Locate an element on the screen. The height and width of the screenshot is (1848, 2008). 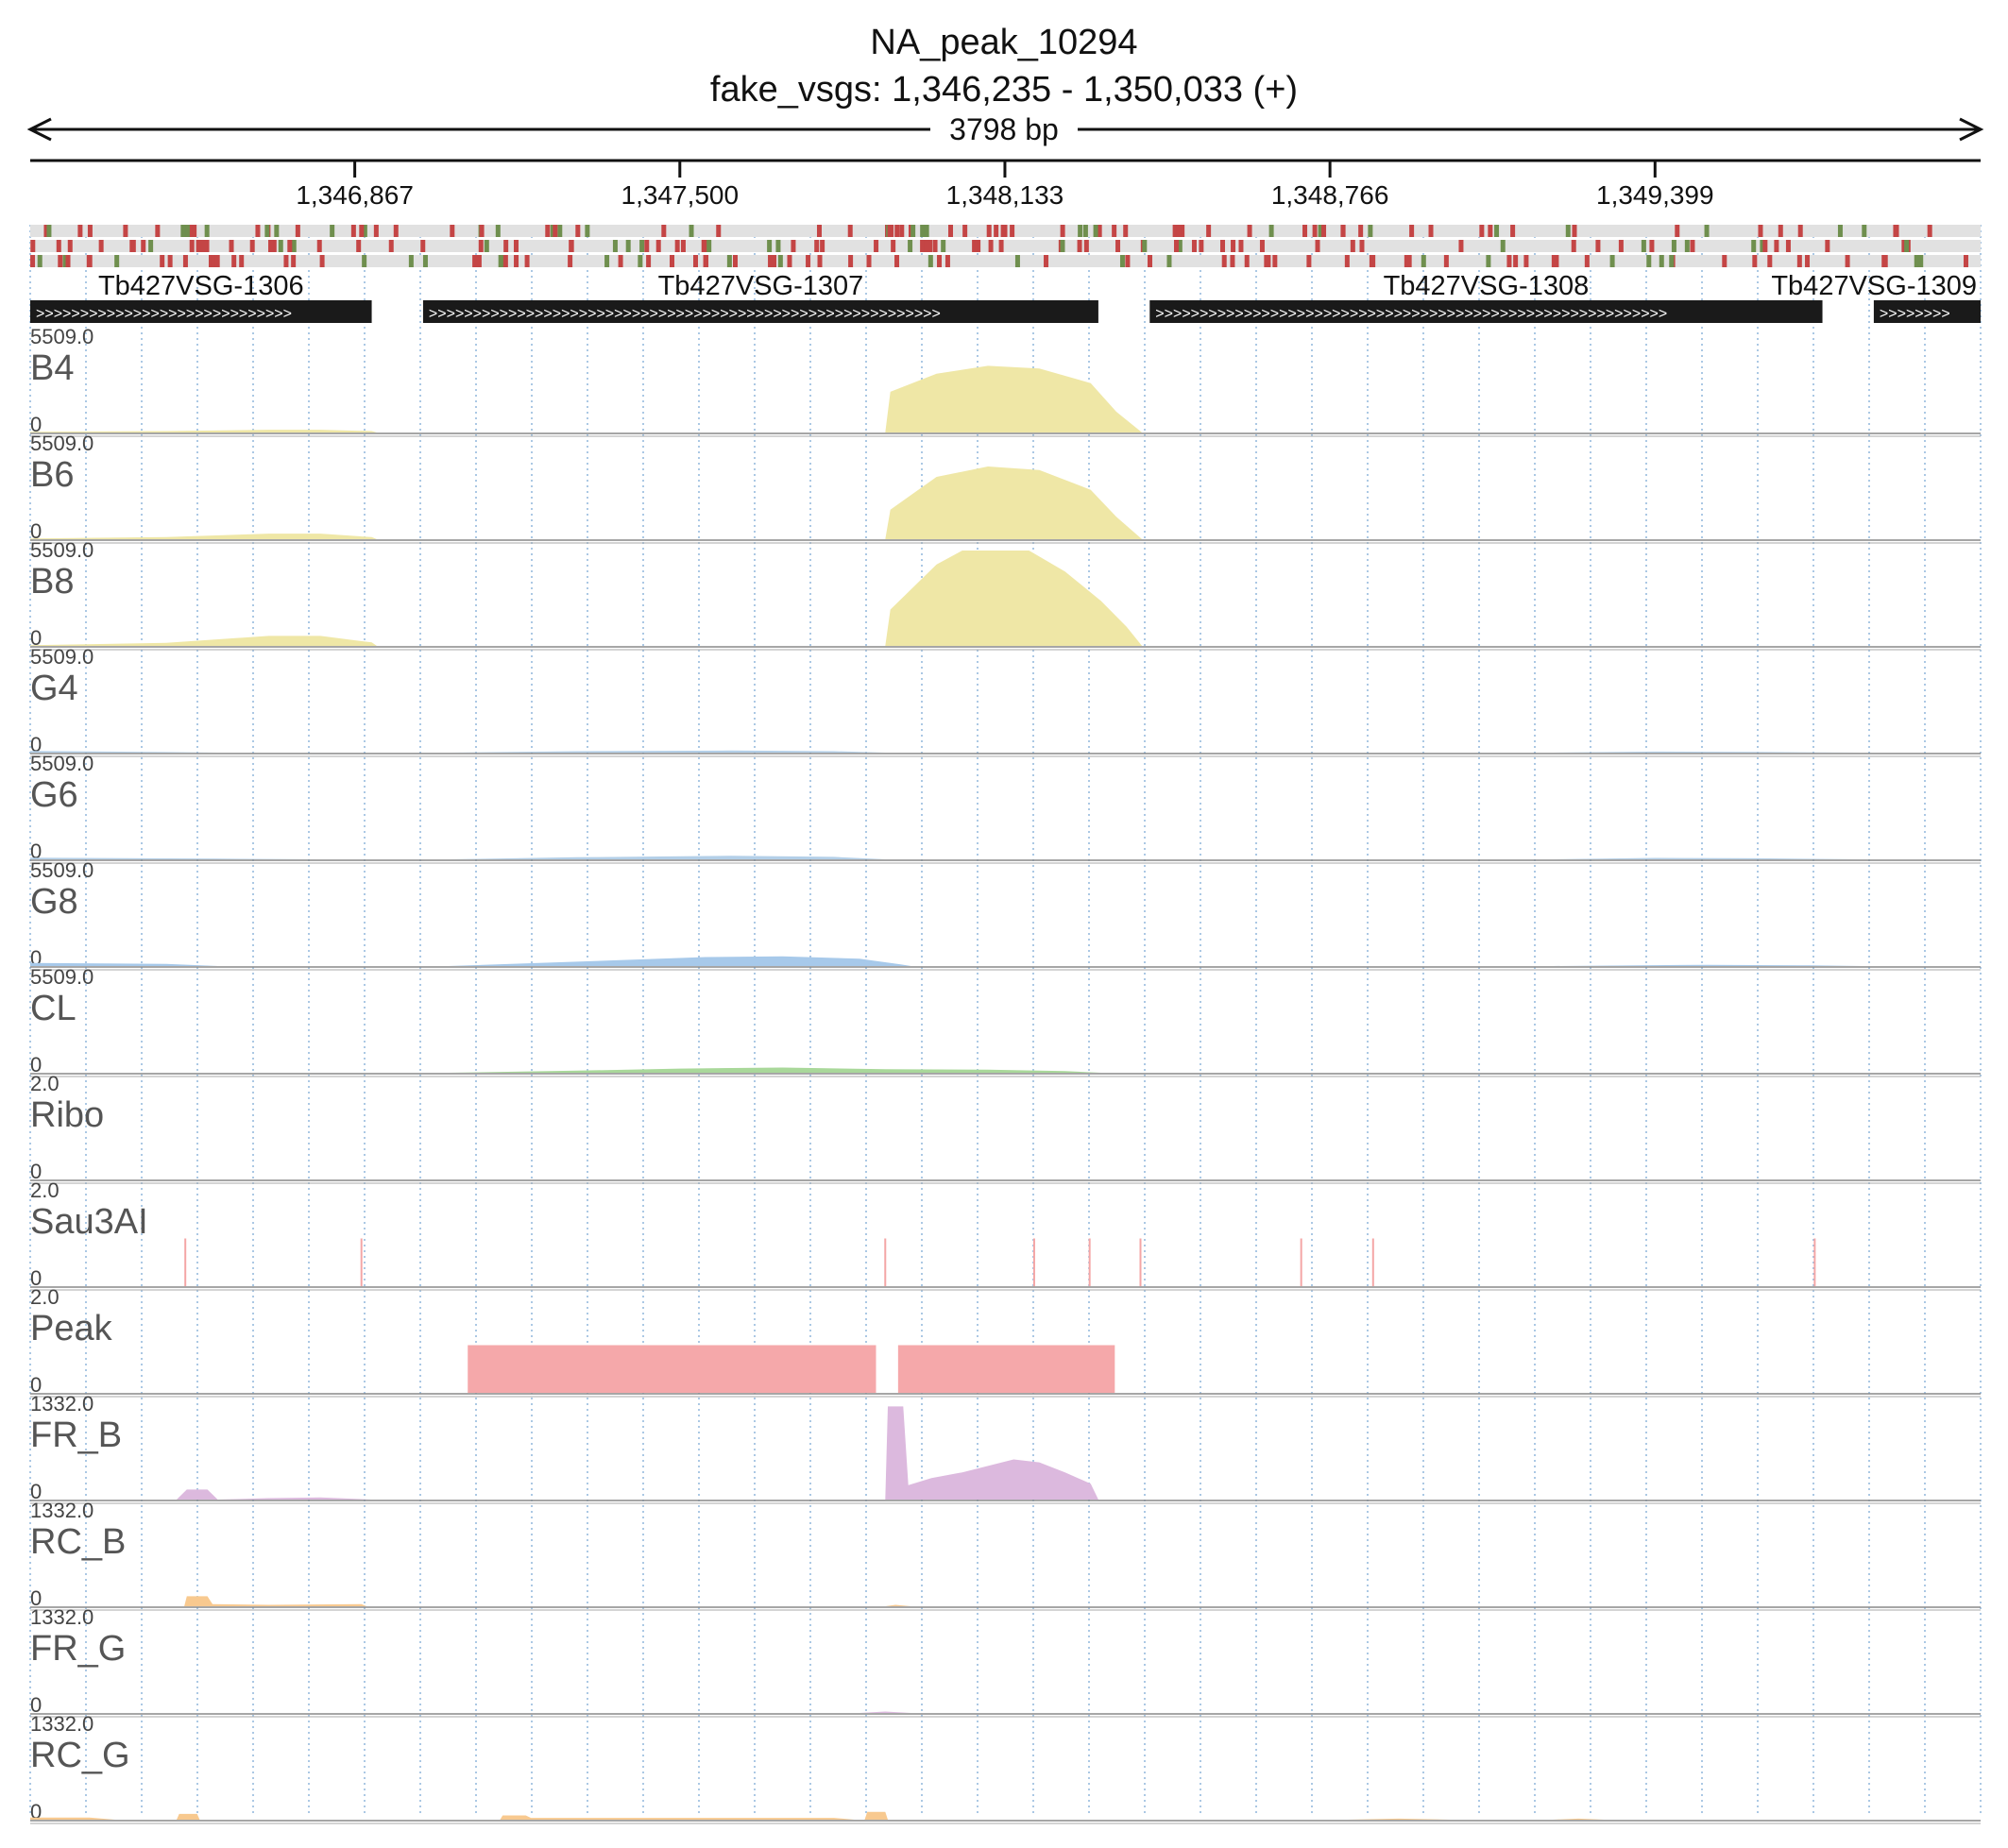
peak-block is located at coordinates (1006, 1369).